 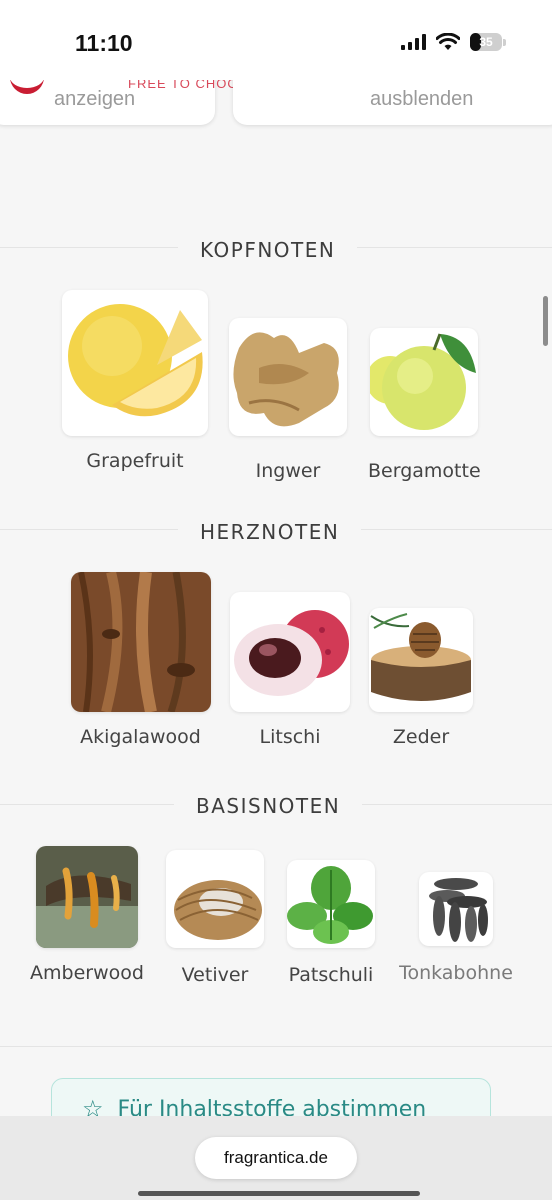 I want to click on note-patschuli: Patschuli, so click(x=331, y=923).